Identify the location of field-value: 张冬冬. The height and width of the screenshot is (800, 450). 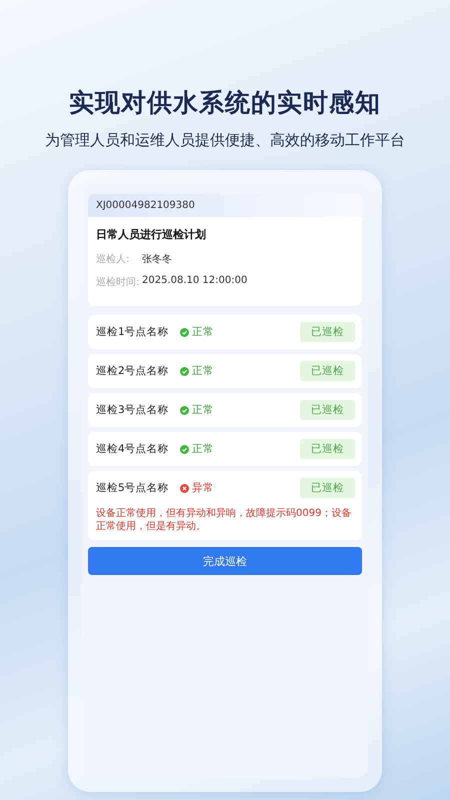
(157, 259).